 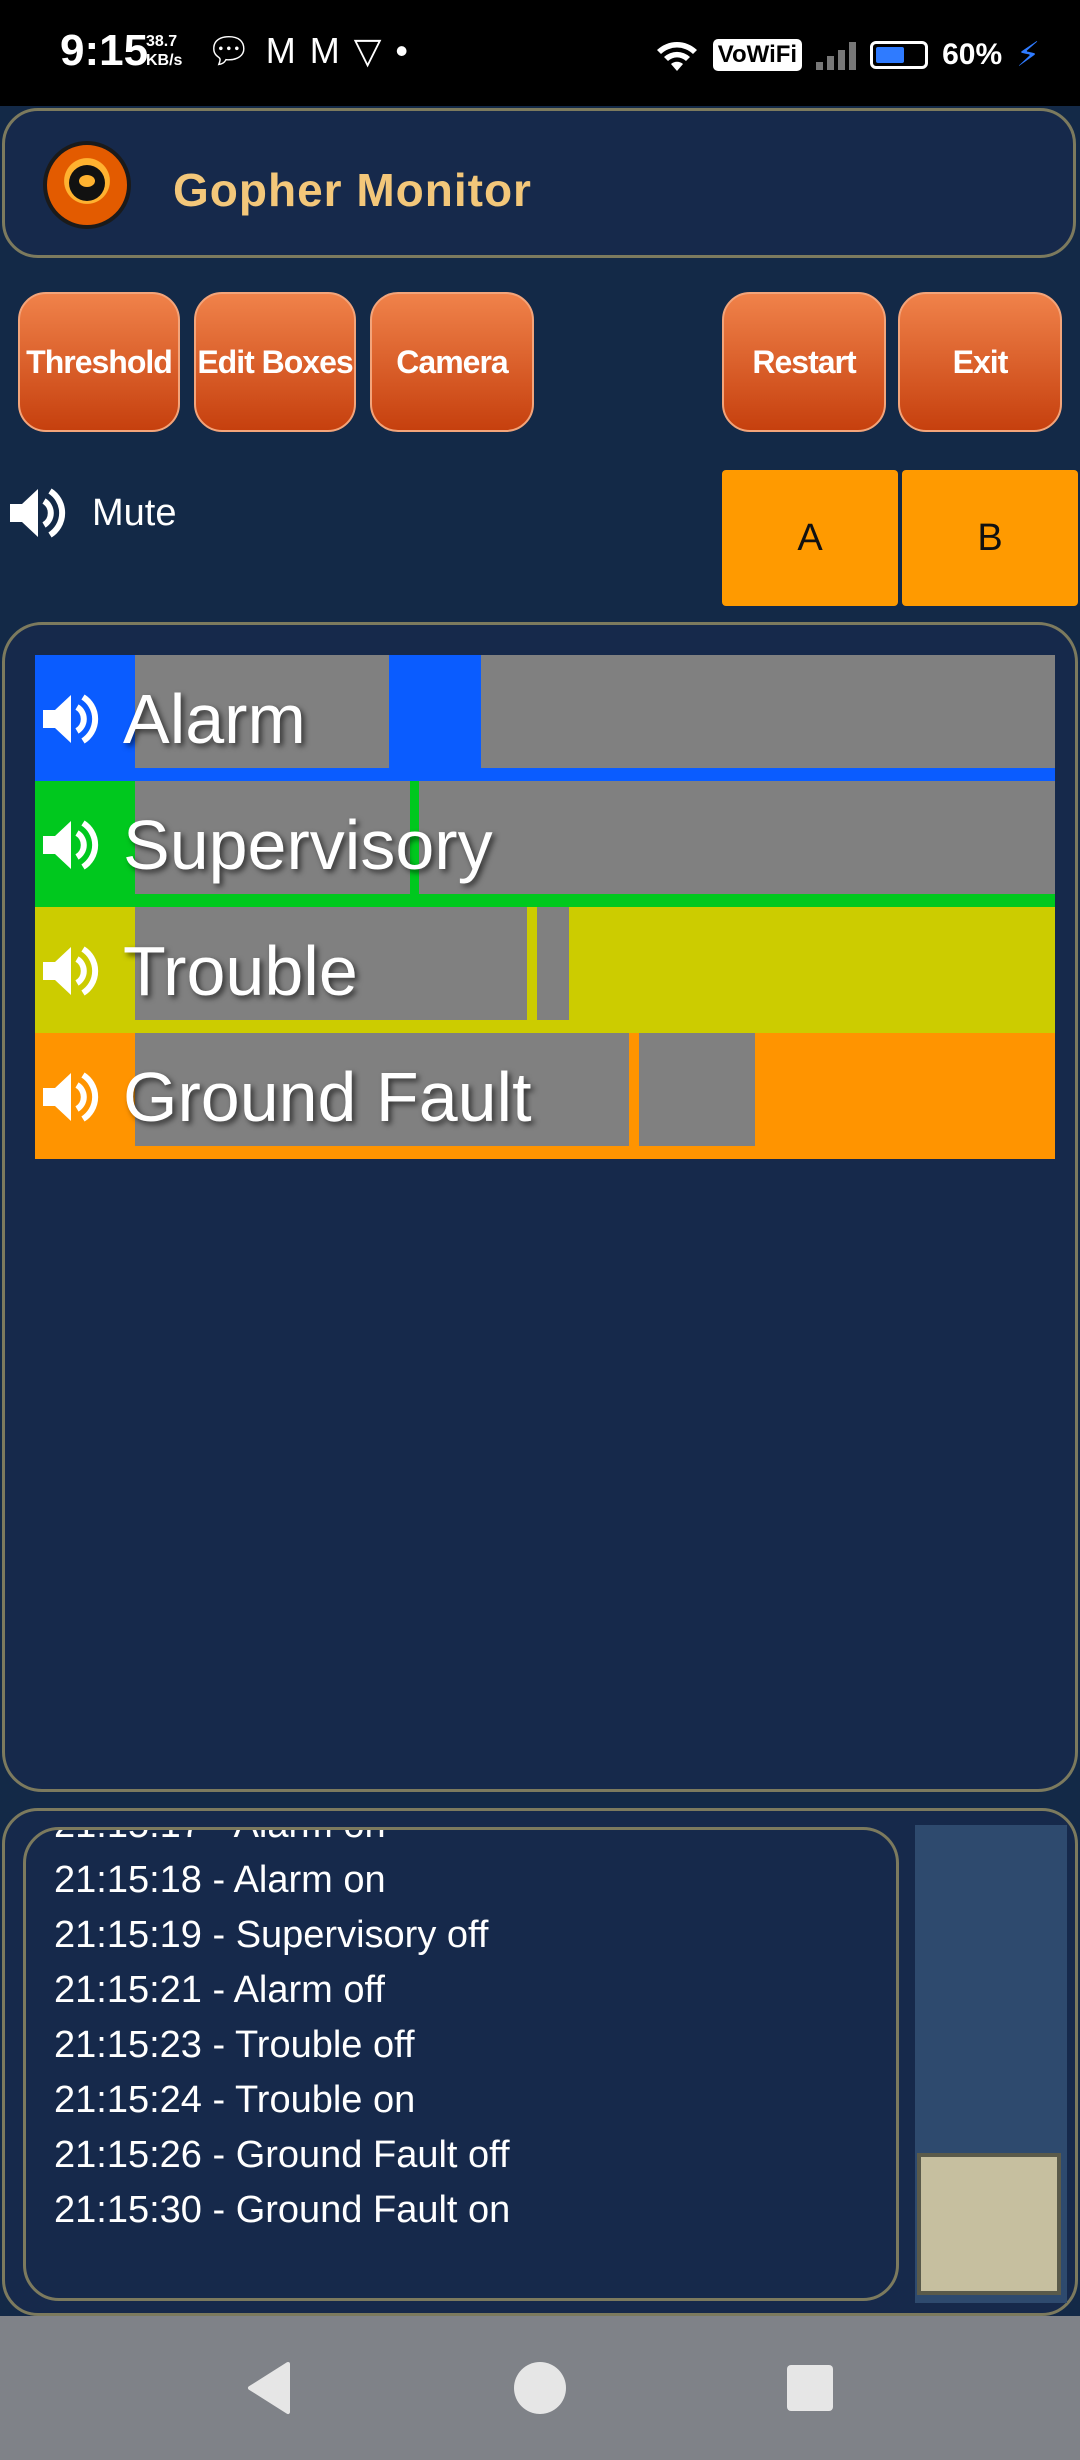 I want to click on camera-button: Camera, so click(x=452, y=362).